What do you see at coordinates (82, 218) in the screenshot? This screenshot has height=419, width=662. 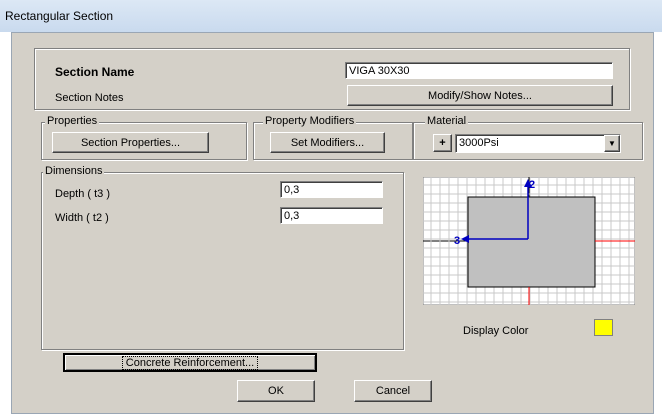 I see `width-label: Width ( t2 )` at bounding box center [82, 218].